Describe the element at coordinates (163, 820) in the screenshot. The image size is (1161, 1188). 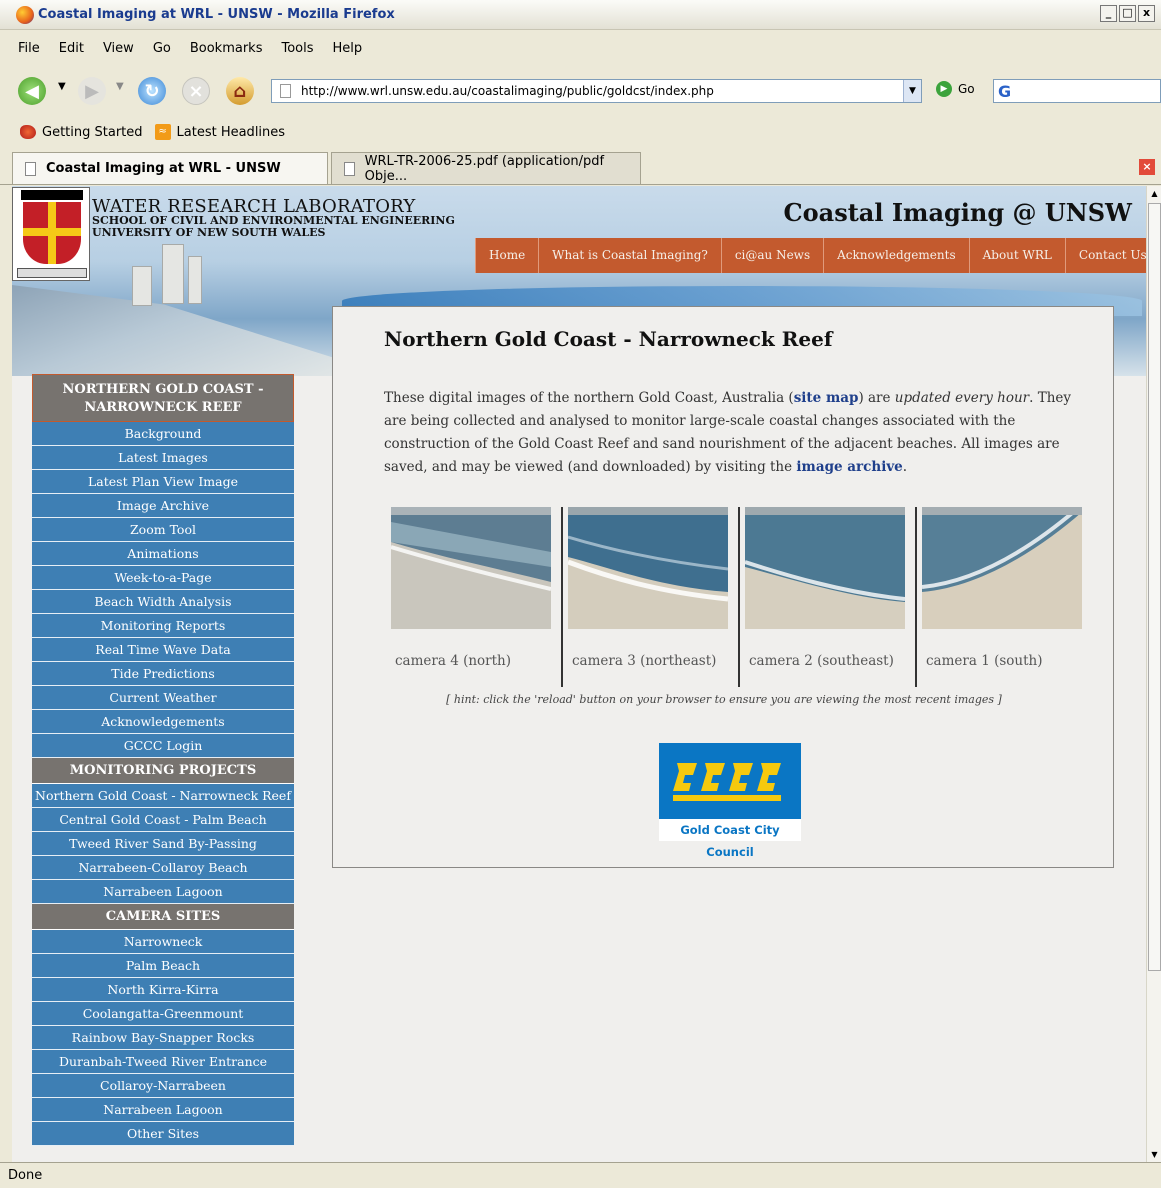
I see `sidebar-link: Central Gold Coast - Palm Beach` at that location.